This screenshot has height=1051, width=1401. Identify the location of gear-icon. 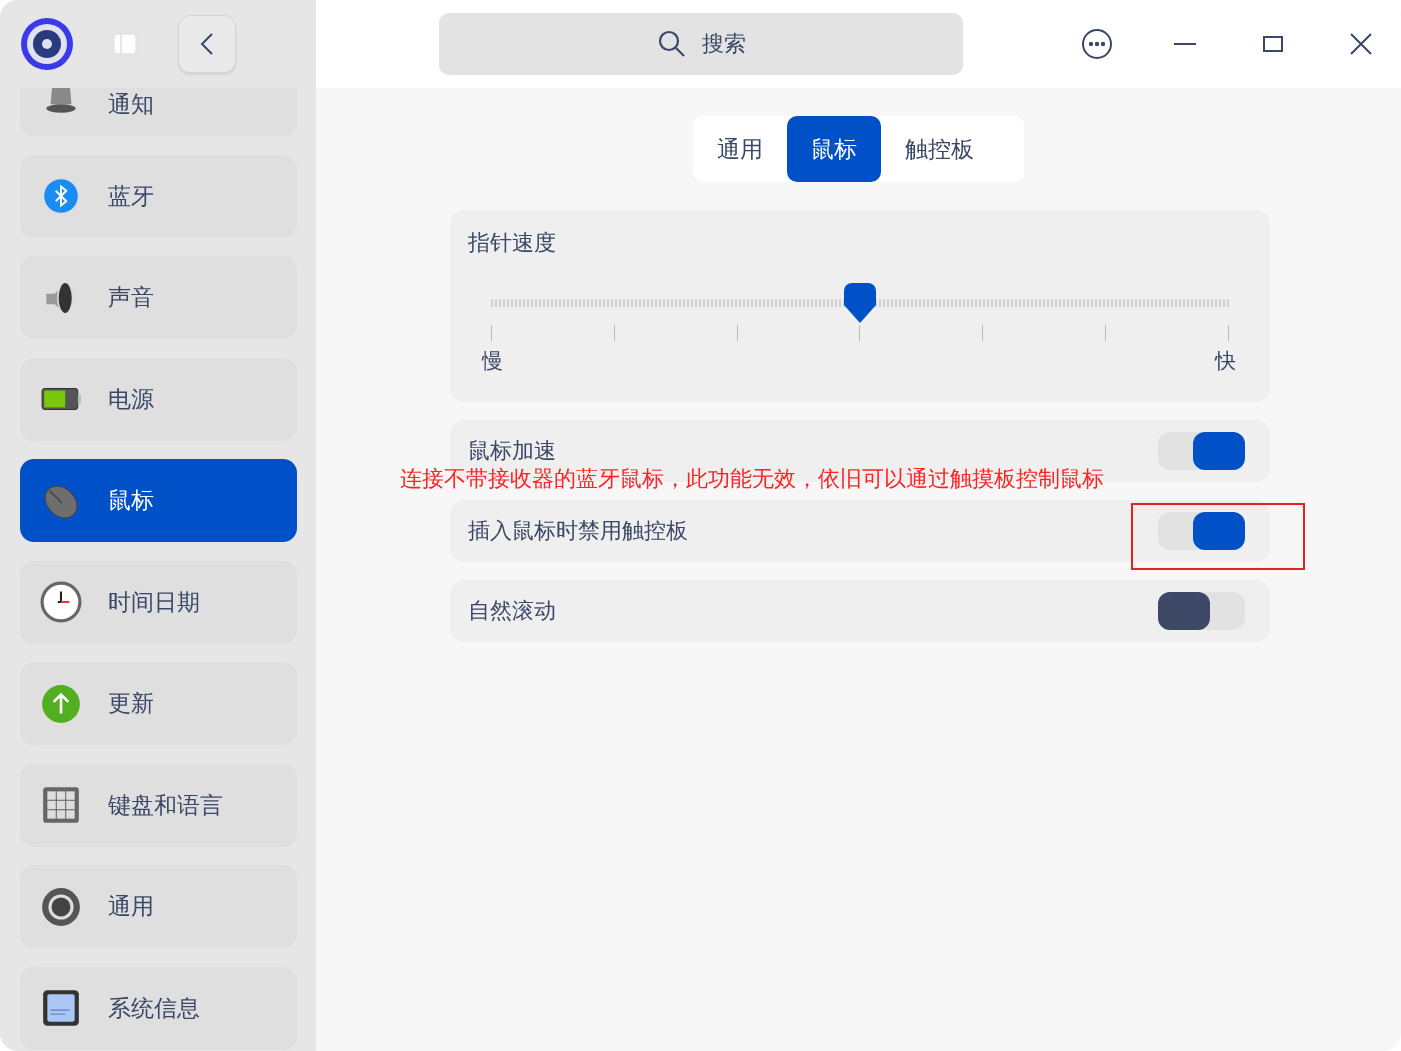
(61, 906).